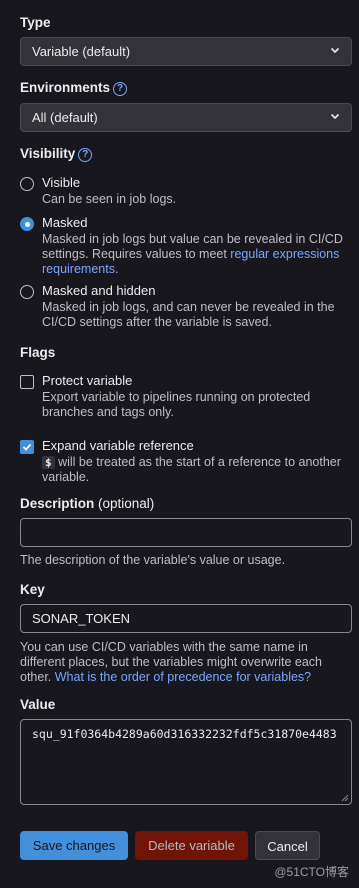  Describe the element at coordinates (186, 618) in the screenshot. I see `key-input: SONAR_TOKEN` at that location.